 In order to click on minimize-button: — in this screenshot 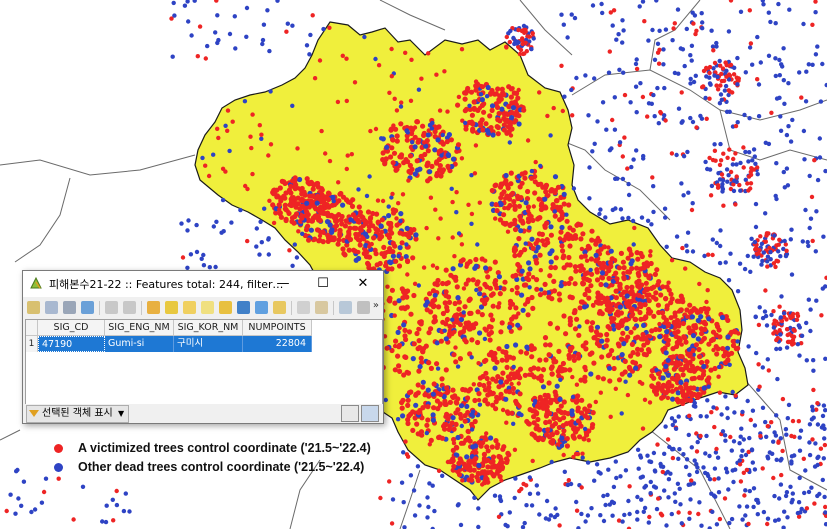, I will do `click(283, 284)`.